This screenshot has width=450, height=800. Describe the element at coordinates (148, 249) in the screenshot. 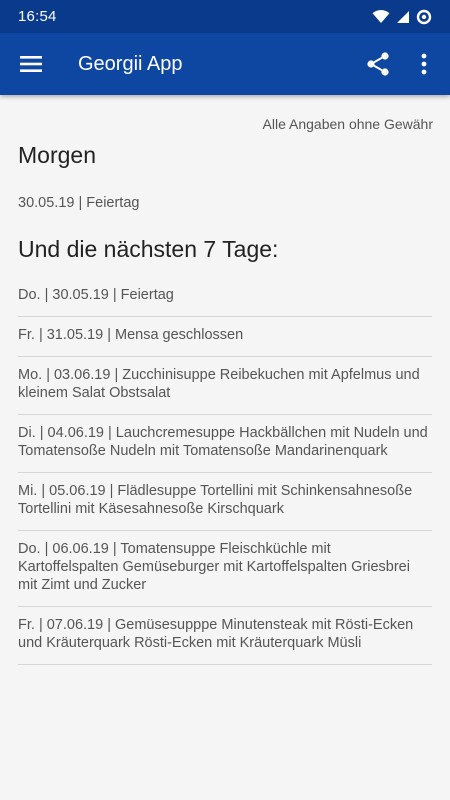

I see `next-days-heading: Und die nächsten 7 Tage:` at that location.